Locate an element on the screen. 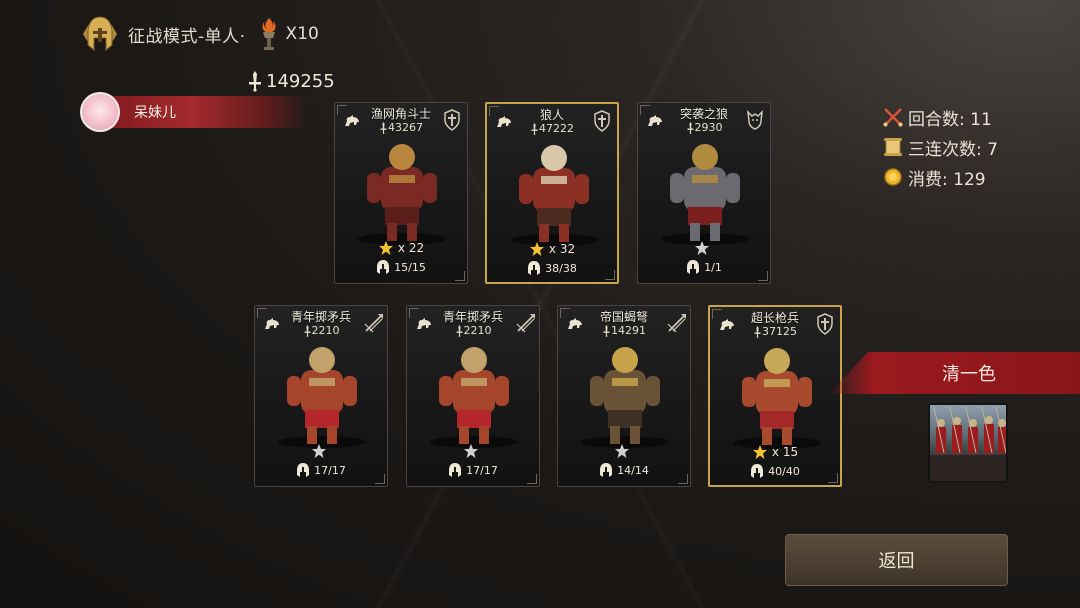 The width and height of the screenshot is (1080, 608). unit-stars: x 22 is located at coordinates (401, 248).